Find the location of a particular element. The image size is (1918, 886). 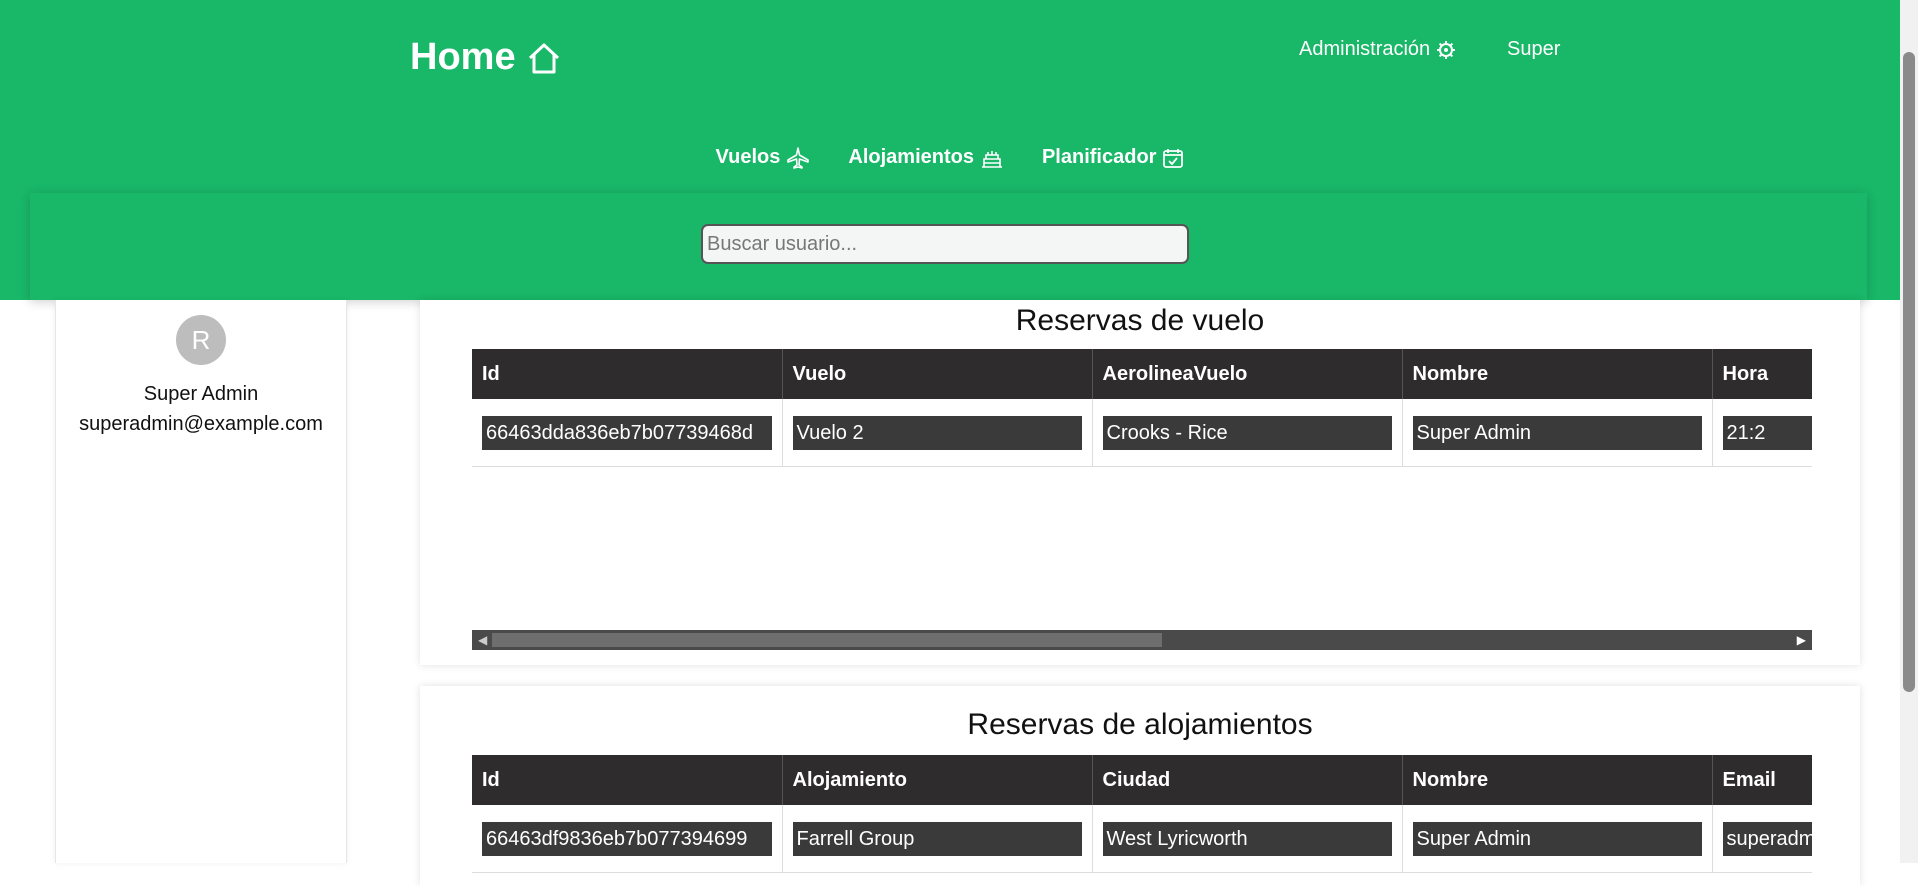

cell-value: 21:2 is located at coordinates (1767, 432).